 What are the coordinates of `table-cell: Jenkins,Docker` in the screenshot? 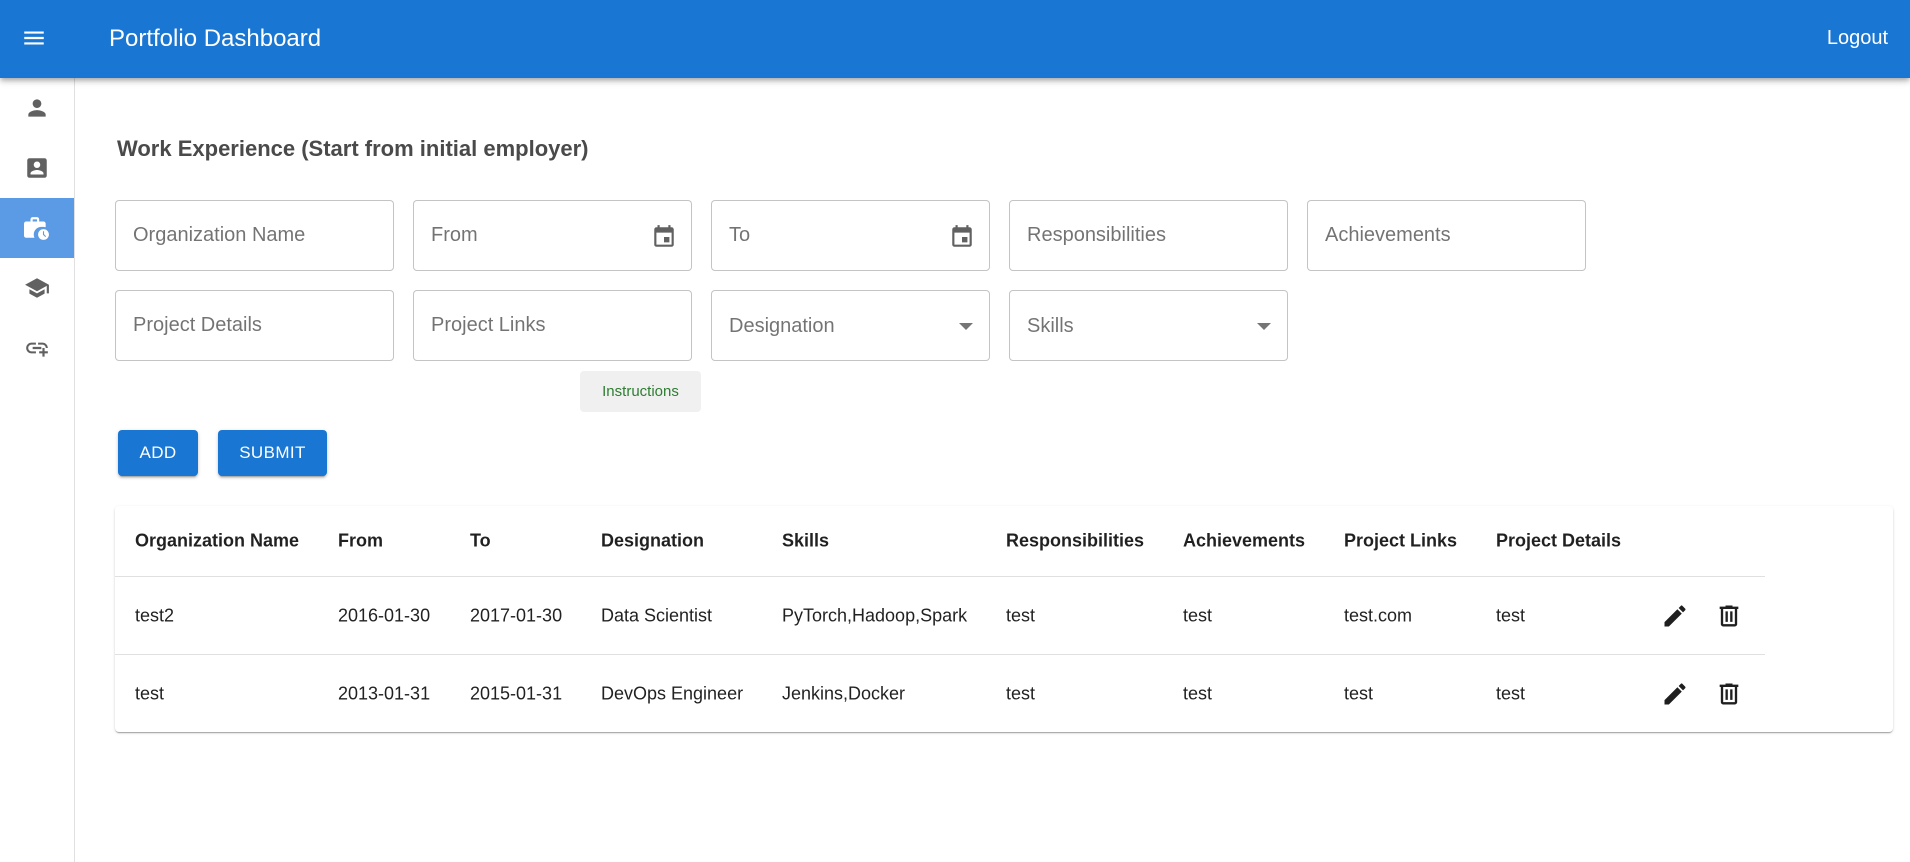 It's located at (844, 693).